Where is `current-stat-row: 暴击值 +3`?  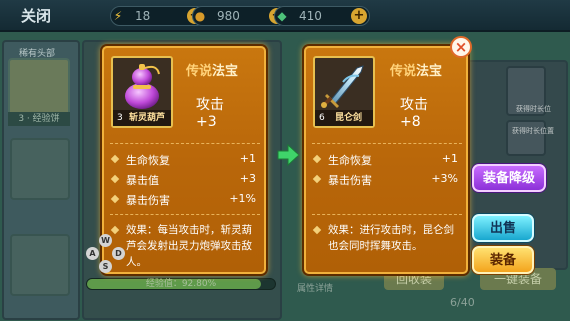
current-stat-row: 暴击值 +3 is located at coordinates (185, 180).